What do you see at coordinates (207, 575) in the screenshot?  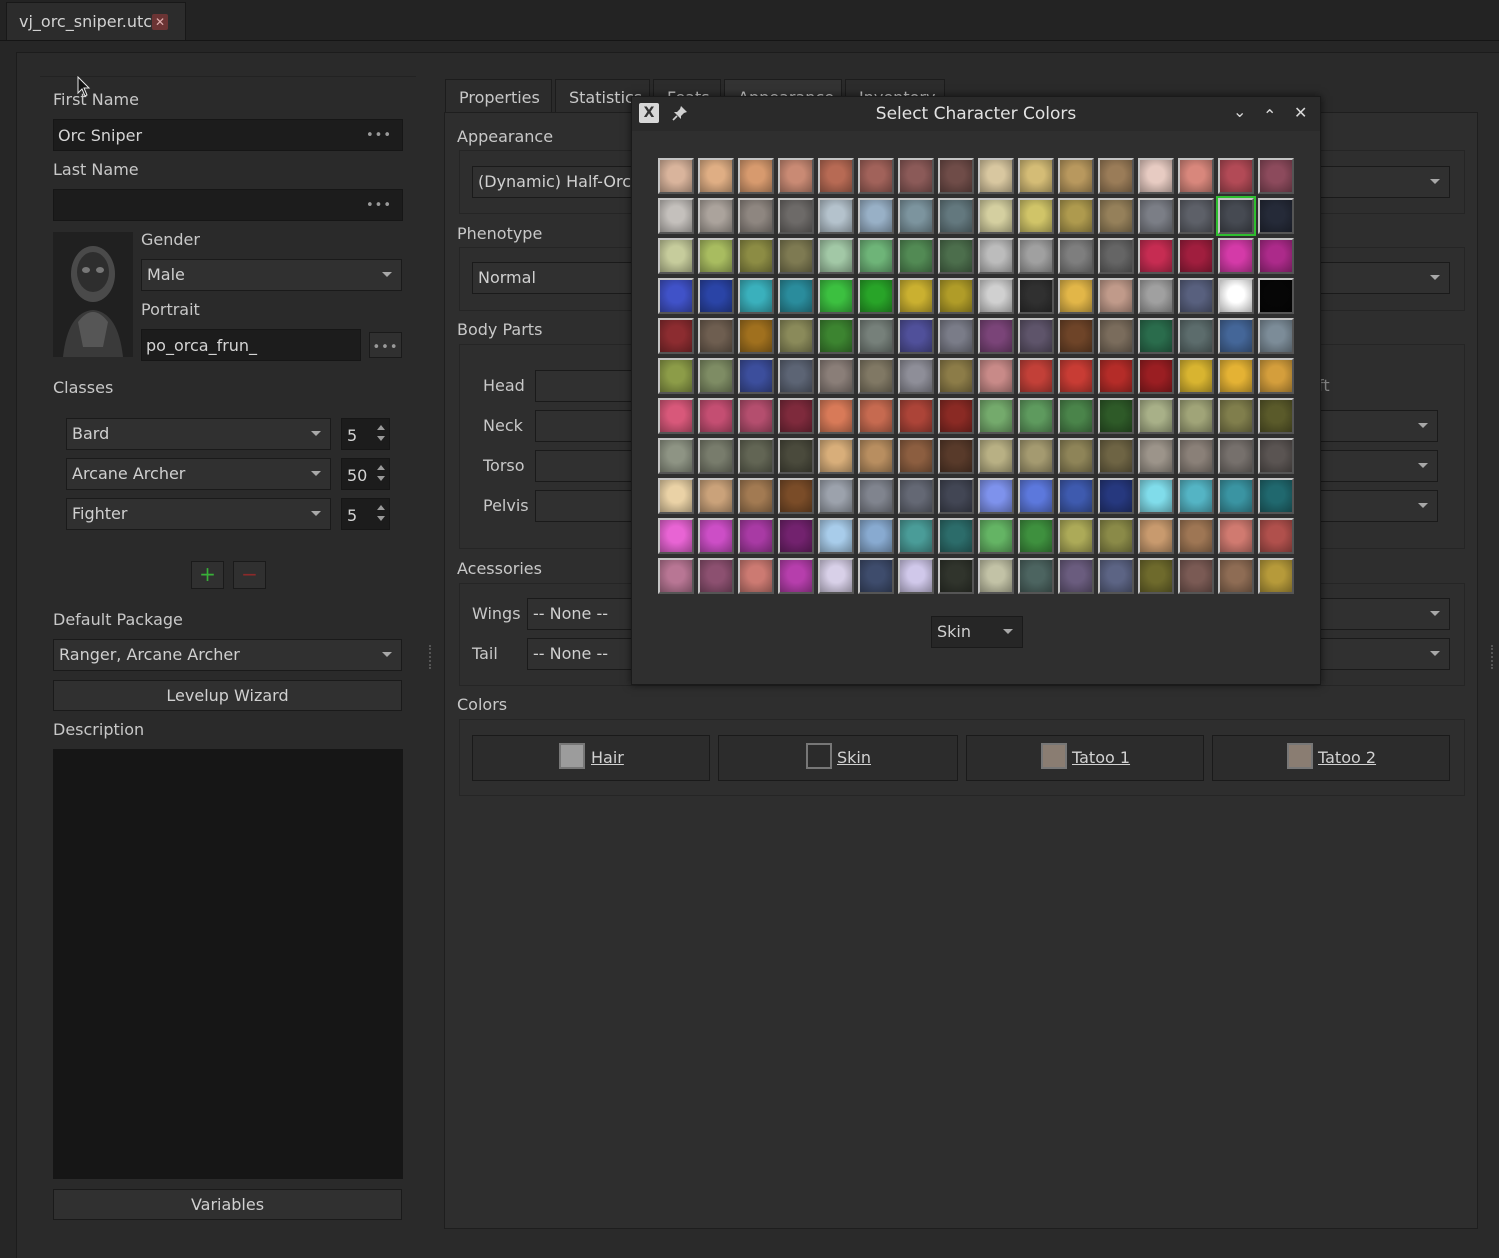 I see `add-class-button: +` at bounding box center [207, 575].